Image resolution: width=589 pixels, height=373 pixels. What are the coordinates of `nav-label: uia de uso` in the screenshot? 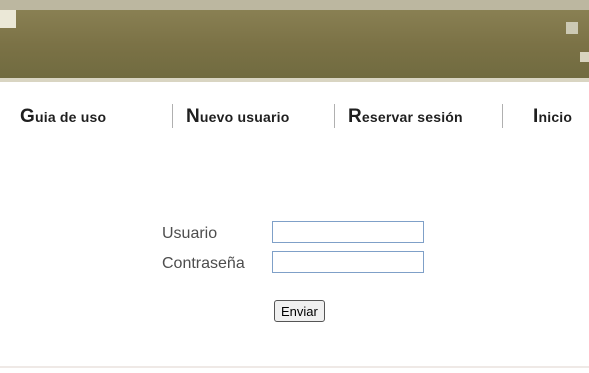 It's located at (70, 117).